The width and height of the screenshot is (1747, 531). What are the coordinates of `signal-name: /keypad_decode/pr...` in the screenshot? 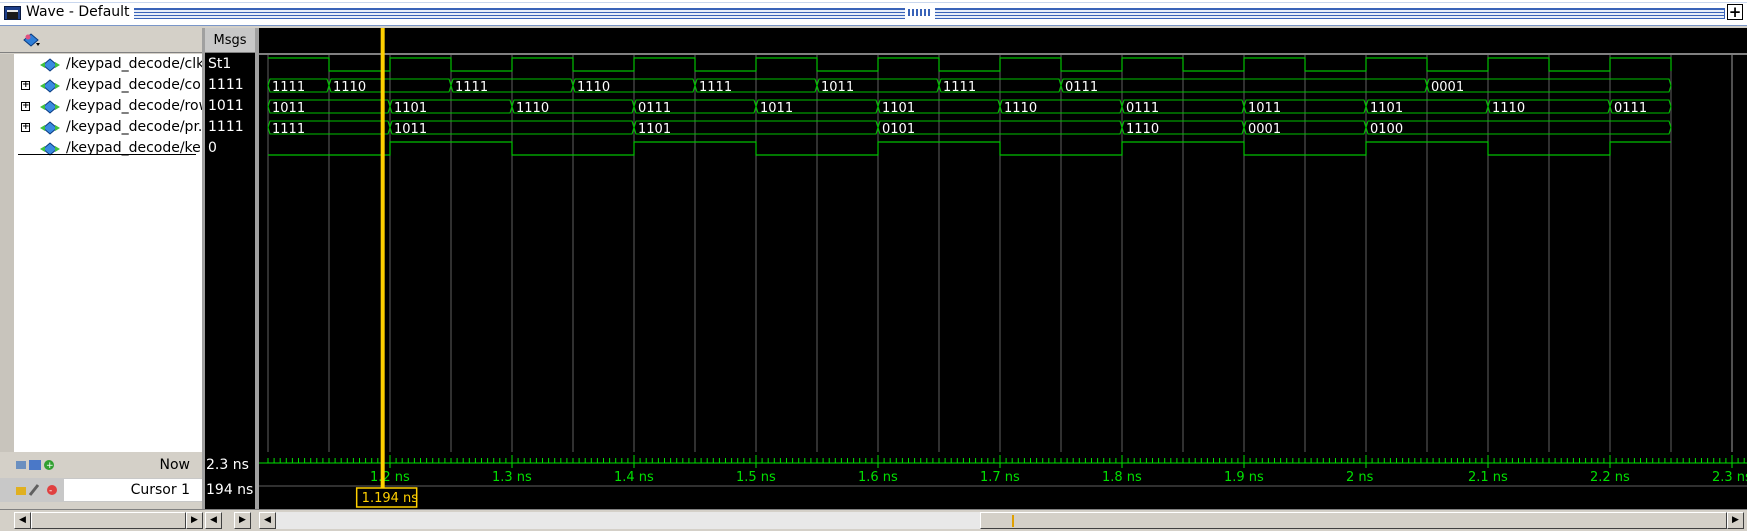 It's located at (139, 127).